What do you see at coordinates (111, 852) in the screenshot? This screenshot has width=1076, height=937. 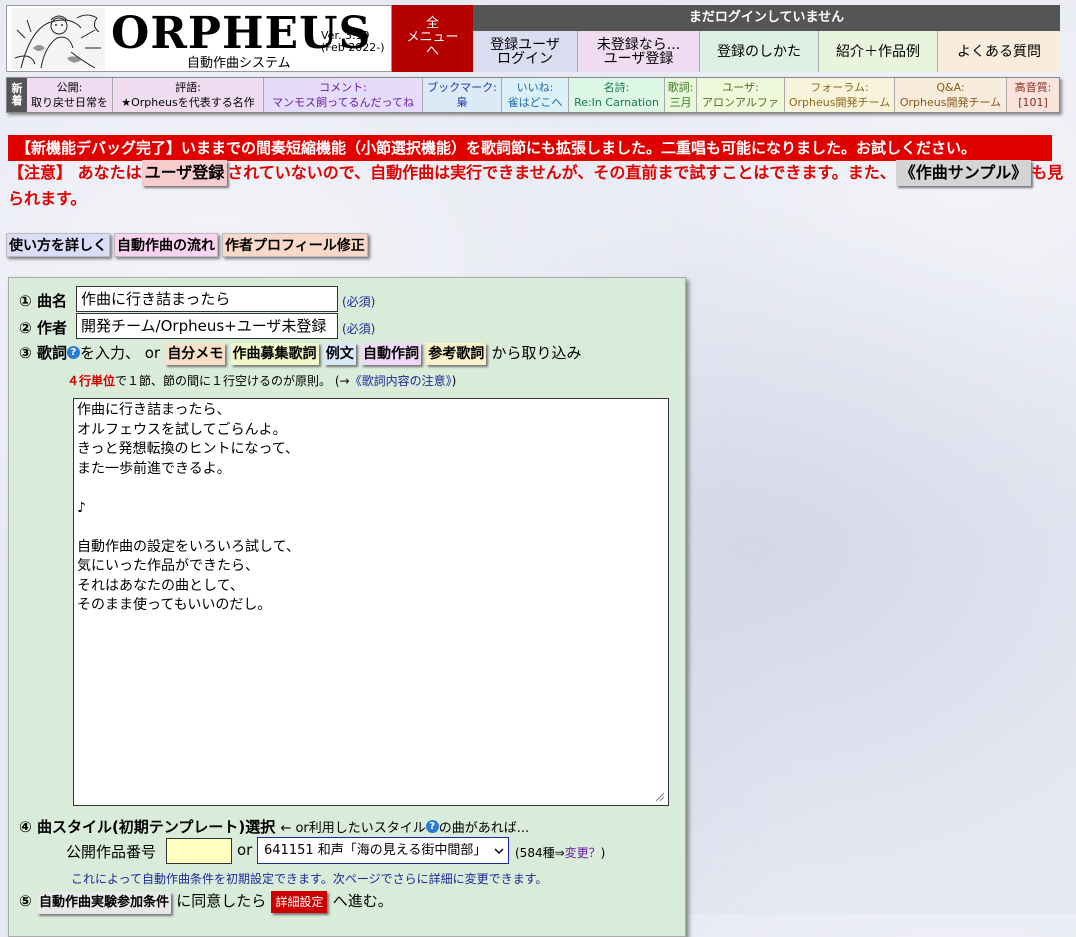 I see `public-no-label: 公開作品番号` at bounding box center [111, 852].